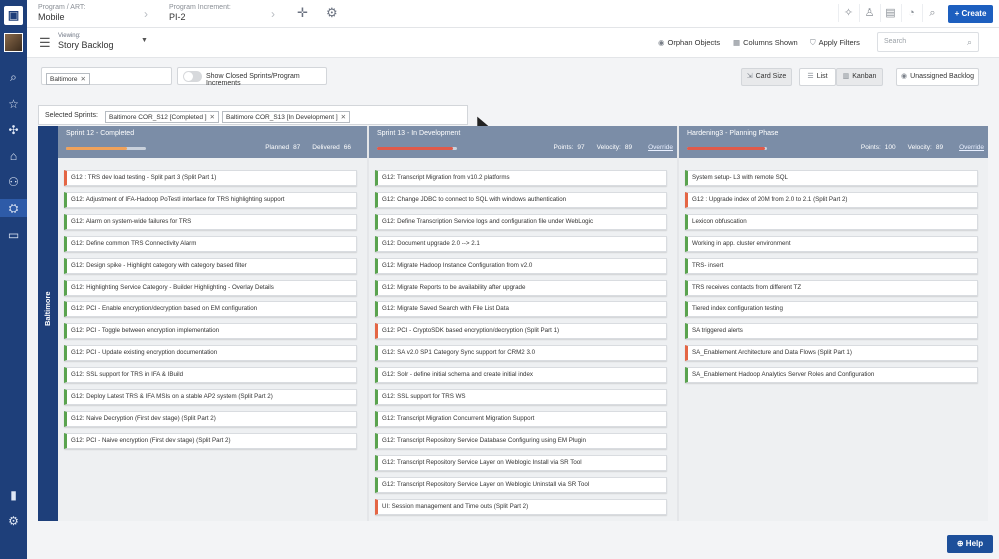  What do you see at coordinates (13, 77) in the screenshot?
I see `search-nav-icon: ⌕` at bounding box center [13, 77].